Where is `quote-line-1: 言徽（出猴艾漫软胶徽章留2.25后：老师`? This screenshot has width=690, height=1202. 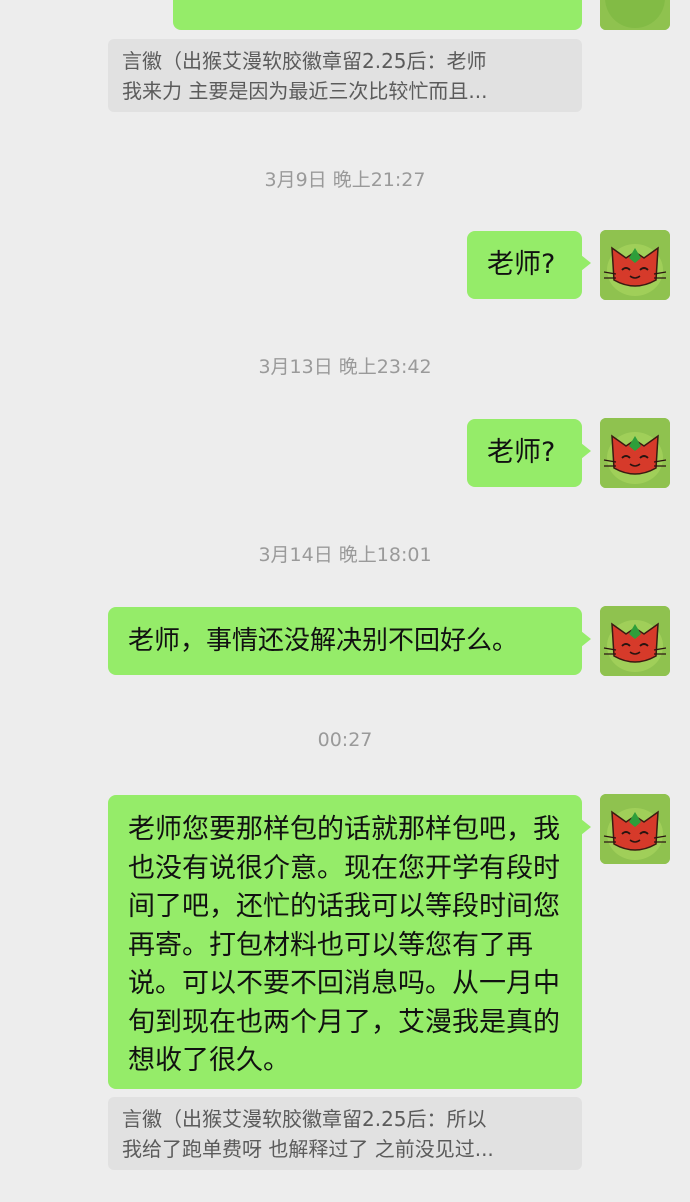
quote-line-1: 言徽（出猴艾漫软胶徽章留2.25后：老师 is located at coordinates (304, 61).